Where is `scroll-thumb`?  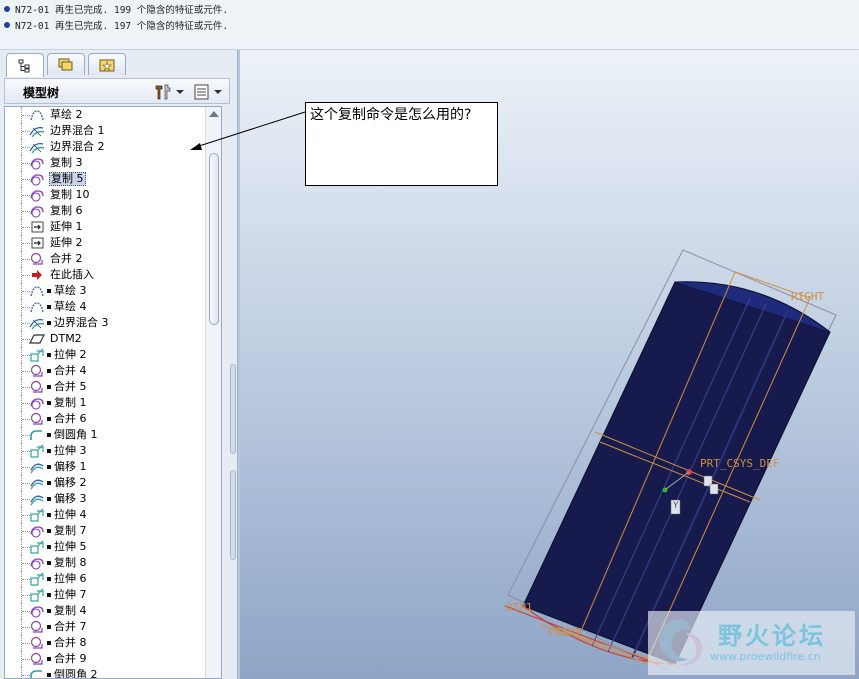
scroll-thumb is located at coordinates (214, 239).